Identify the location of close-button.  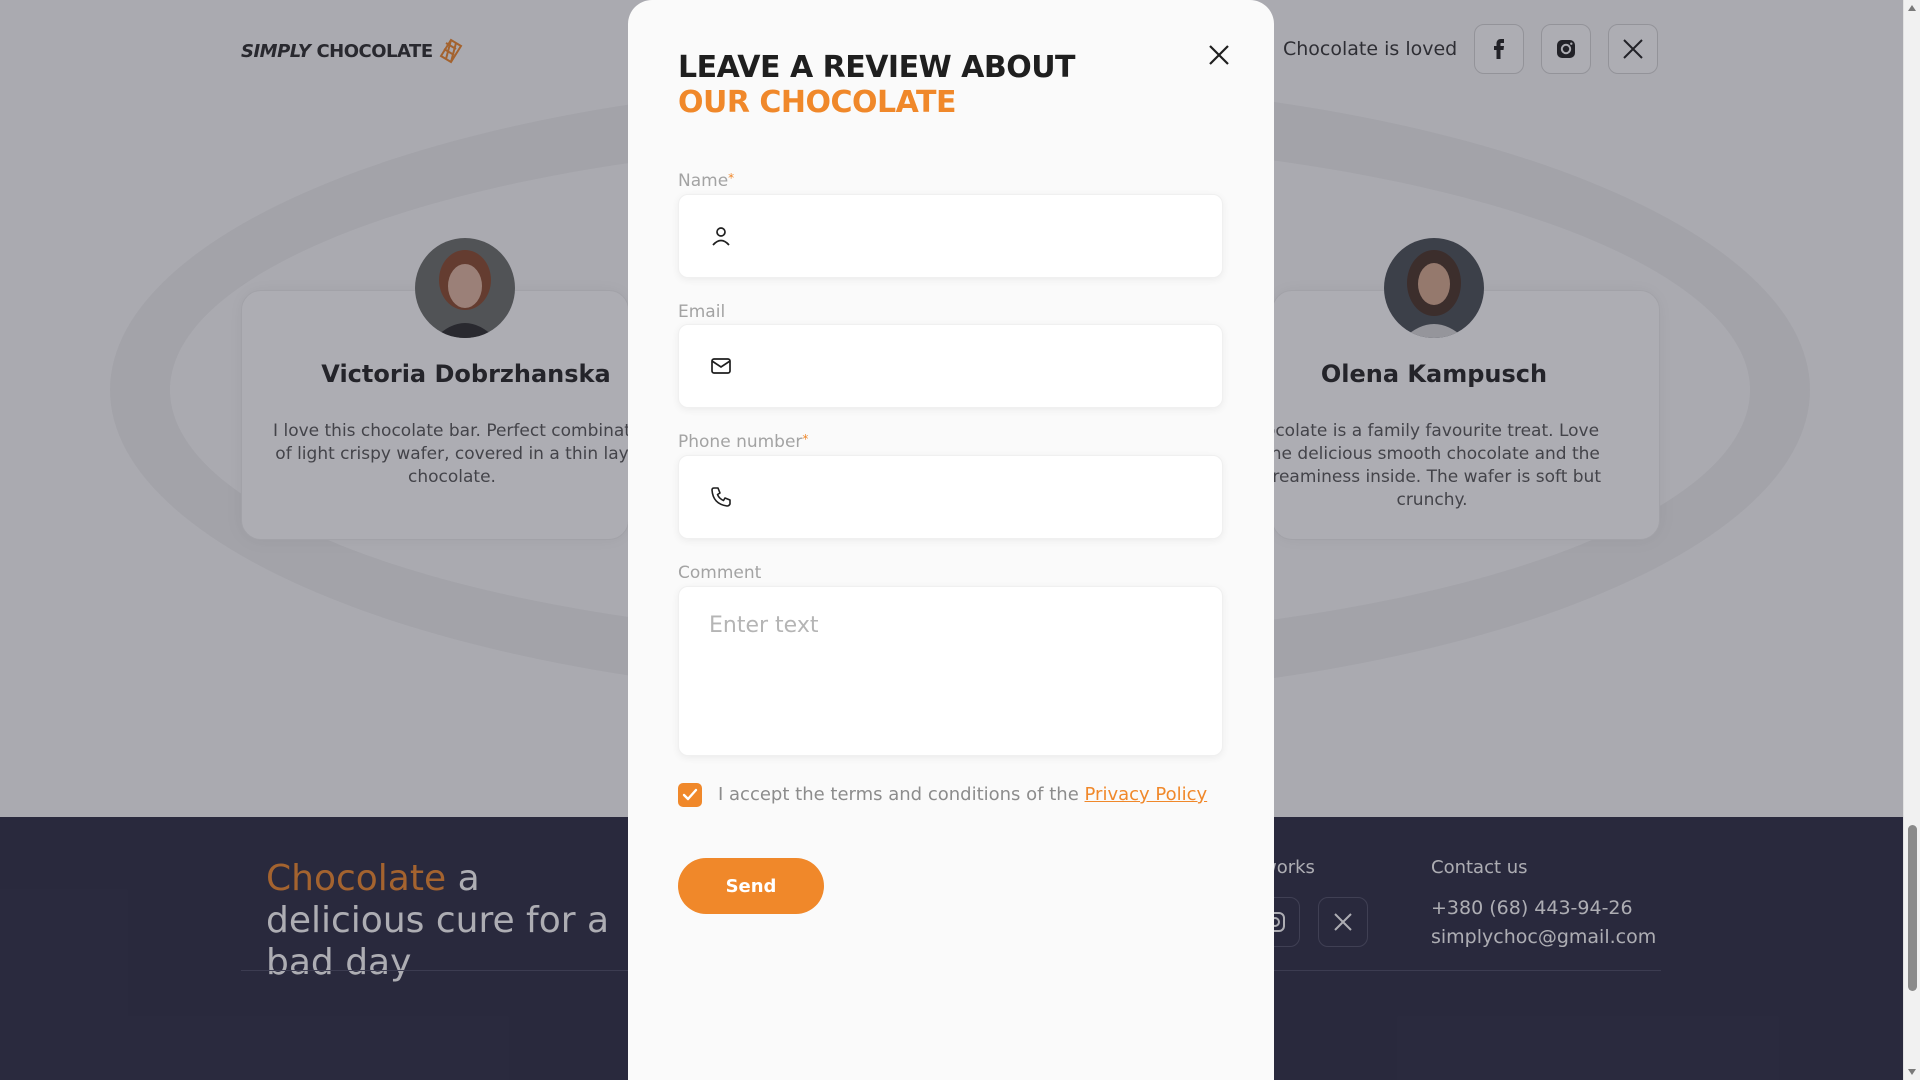
(1219, 55).